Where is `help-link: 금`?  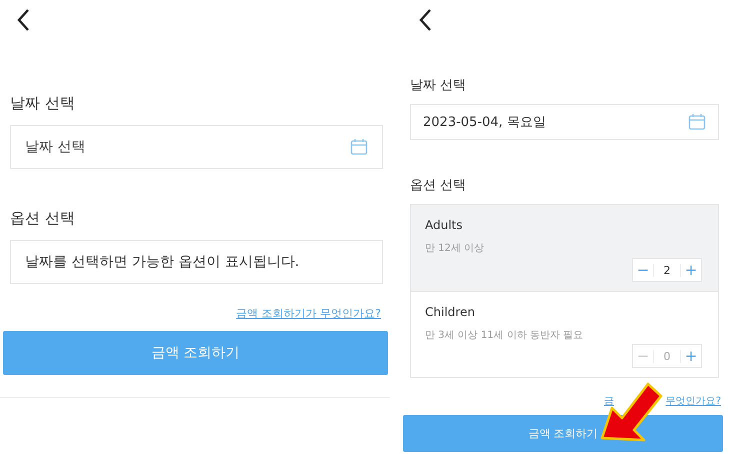
help-link: 금 is located at coordinates (609, 401).